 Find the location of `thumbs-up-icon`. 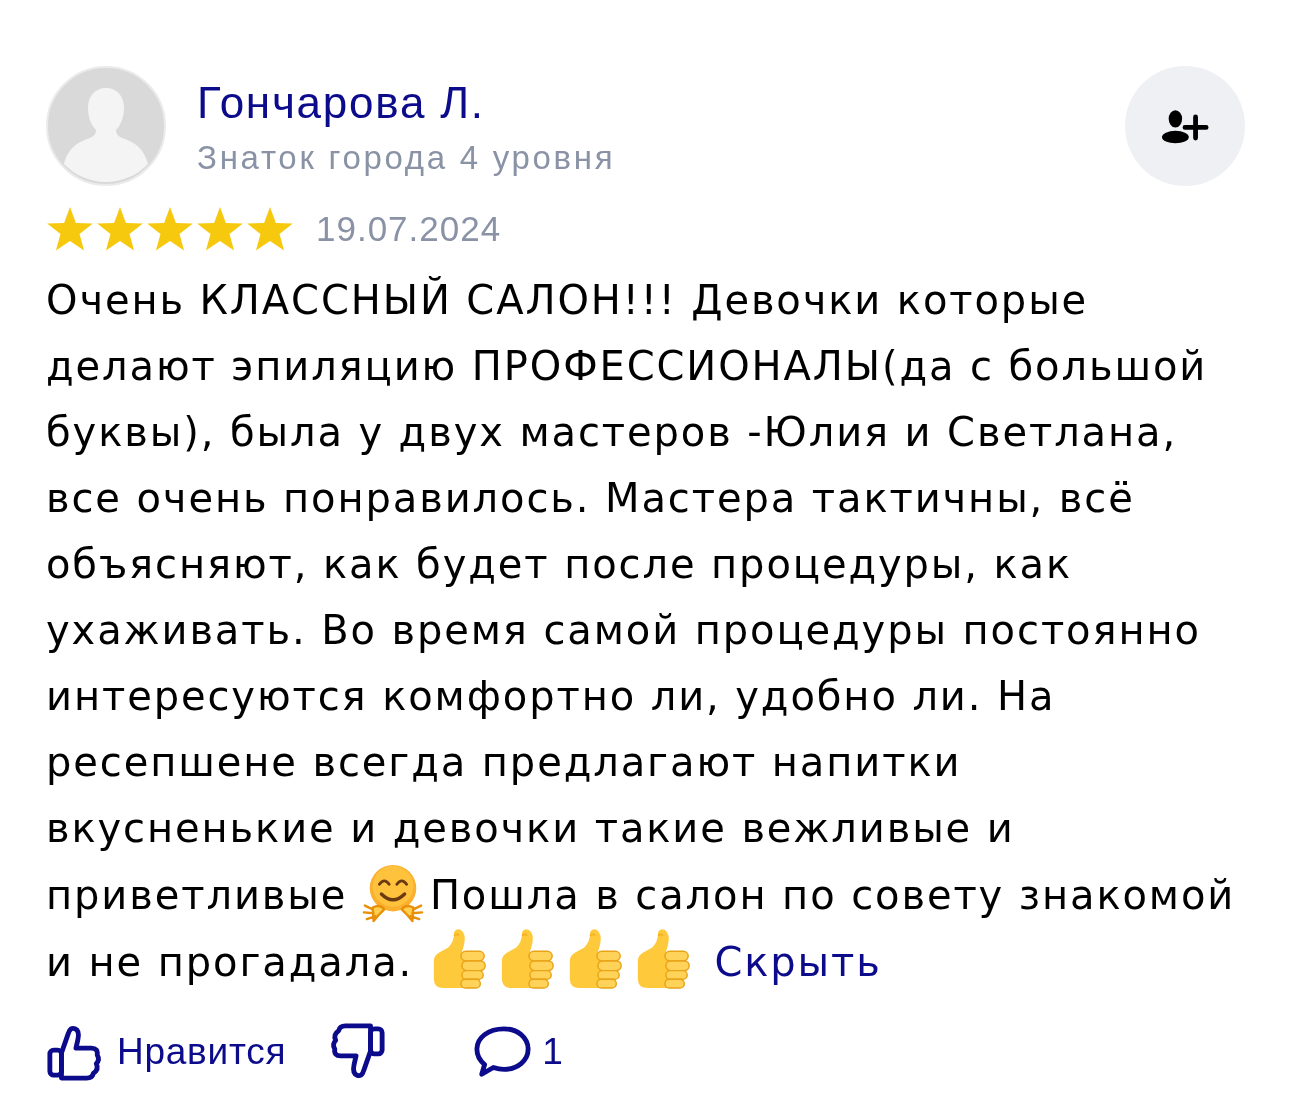

thumbs-up-icon is located at coordinates (75, 1052).